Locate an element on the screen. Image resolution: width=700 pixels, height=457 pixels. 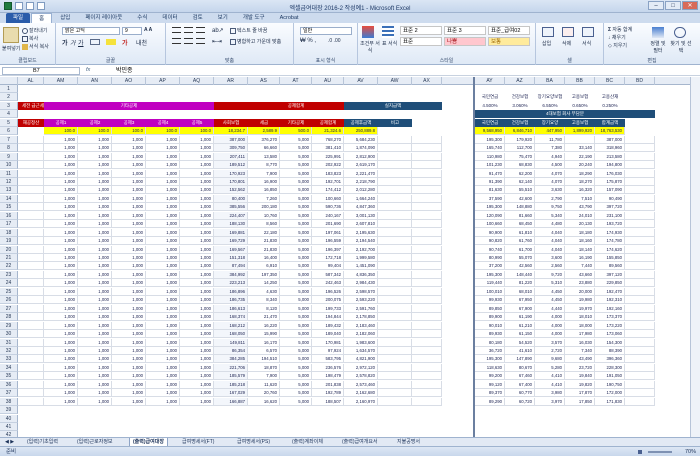
currency-icon: ₩ % , is located at coordinates (308, 41).